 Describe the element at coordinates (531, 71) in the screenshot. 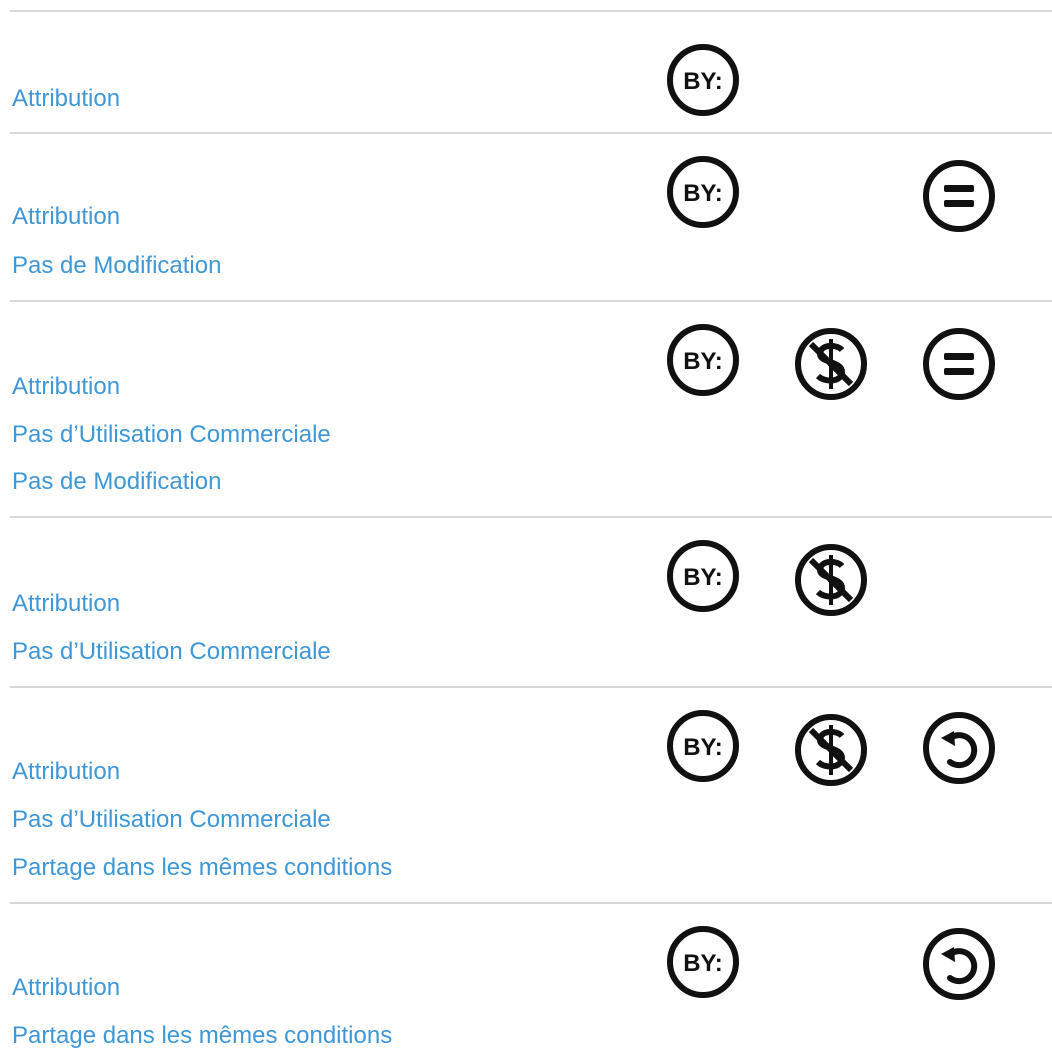

I see `license-row: Attribution BY:` at that location.